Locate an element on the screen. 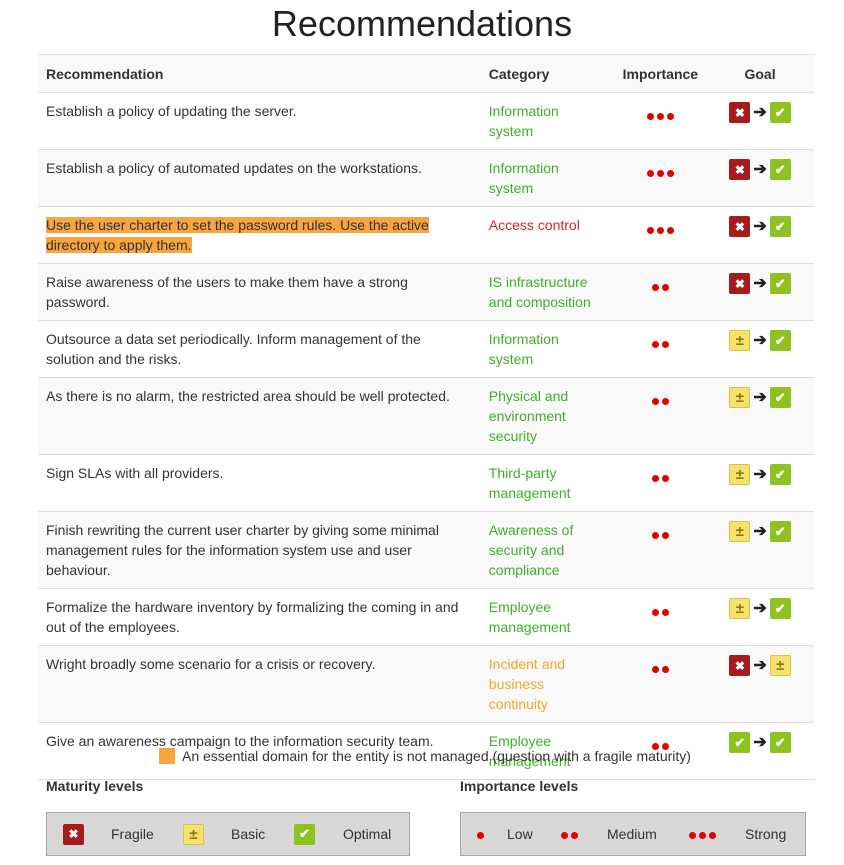 This screenshot has width=844, height=865. importance-legend-box: Low Medium Strong is located at coordinates (633, 834).